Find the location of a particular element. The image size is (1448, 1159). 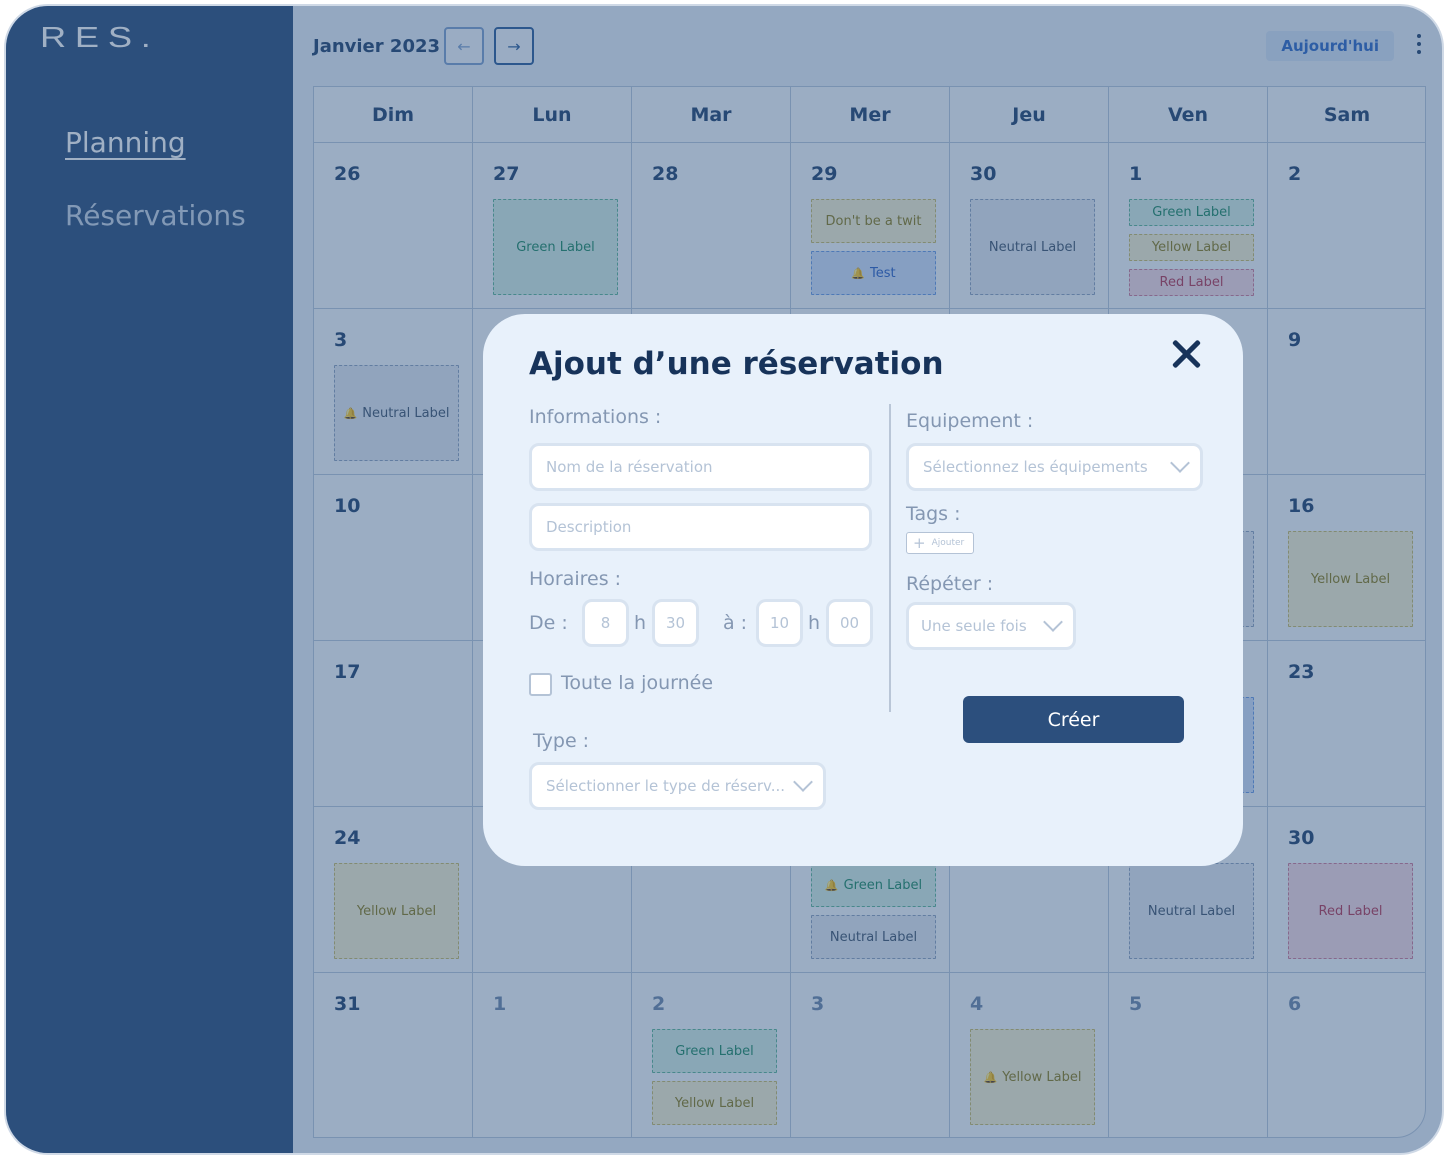

description-input: Description is located at coordinates (700, 527).